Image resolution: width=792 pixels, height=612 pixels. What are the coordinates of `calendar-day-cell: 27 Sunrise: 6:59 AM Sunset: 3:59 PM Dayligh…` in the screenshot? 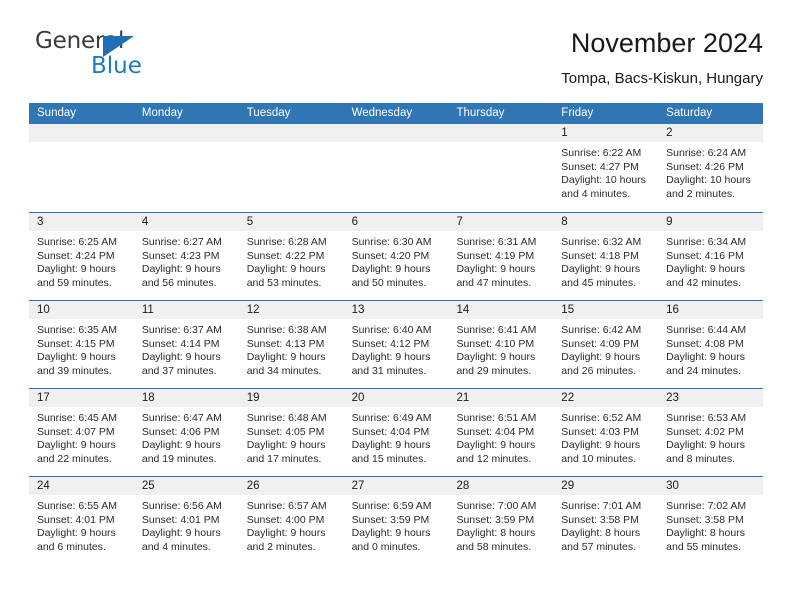 It's located at (396, 520).